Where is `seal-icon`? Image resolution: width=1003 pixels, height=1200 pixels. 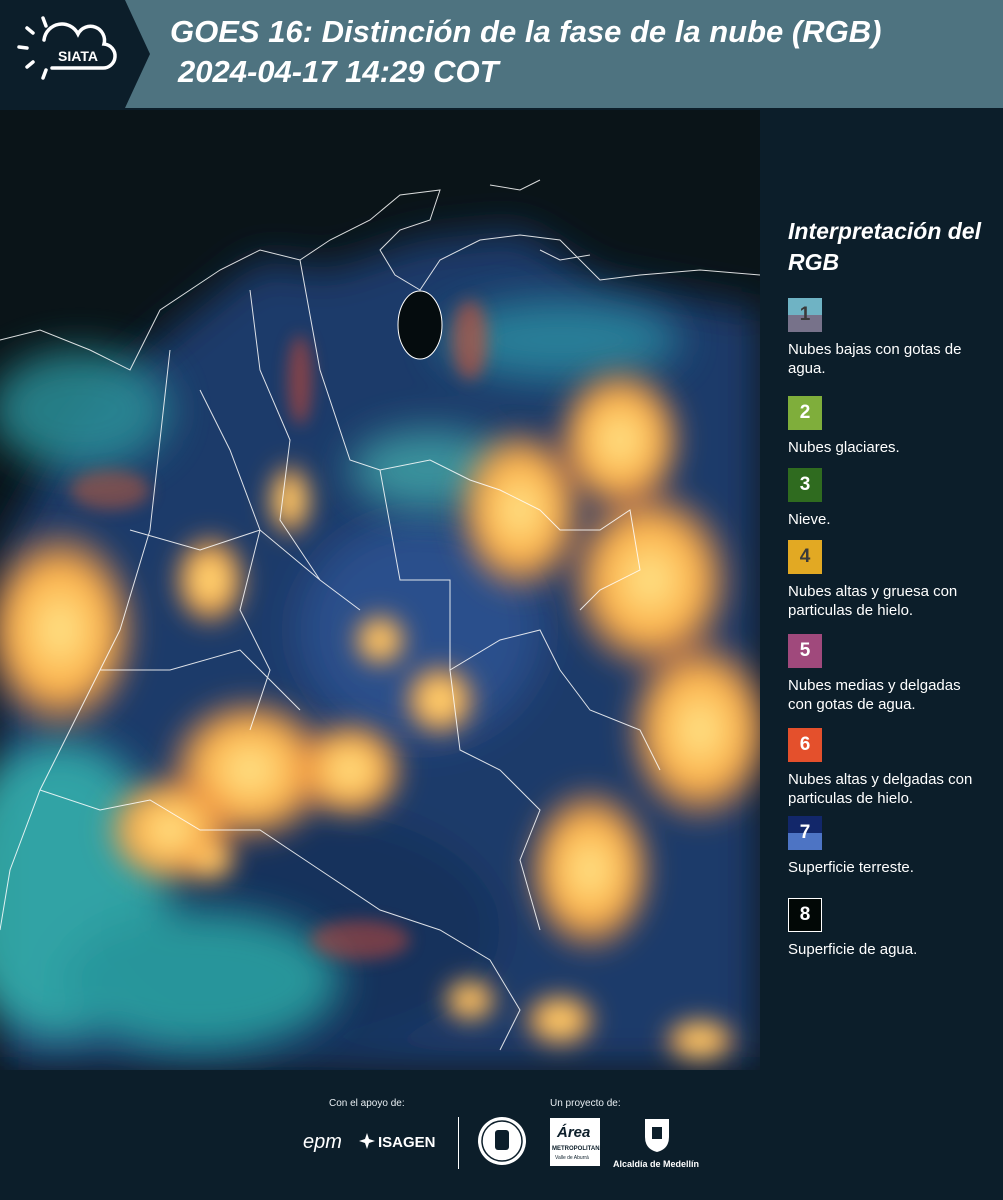 seal-icon is located at coordinates (502, 1143).